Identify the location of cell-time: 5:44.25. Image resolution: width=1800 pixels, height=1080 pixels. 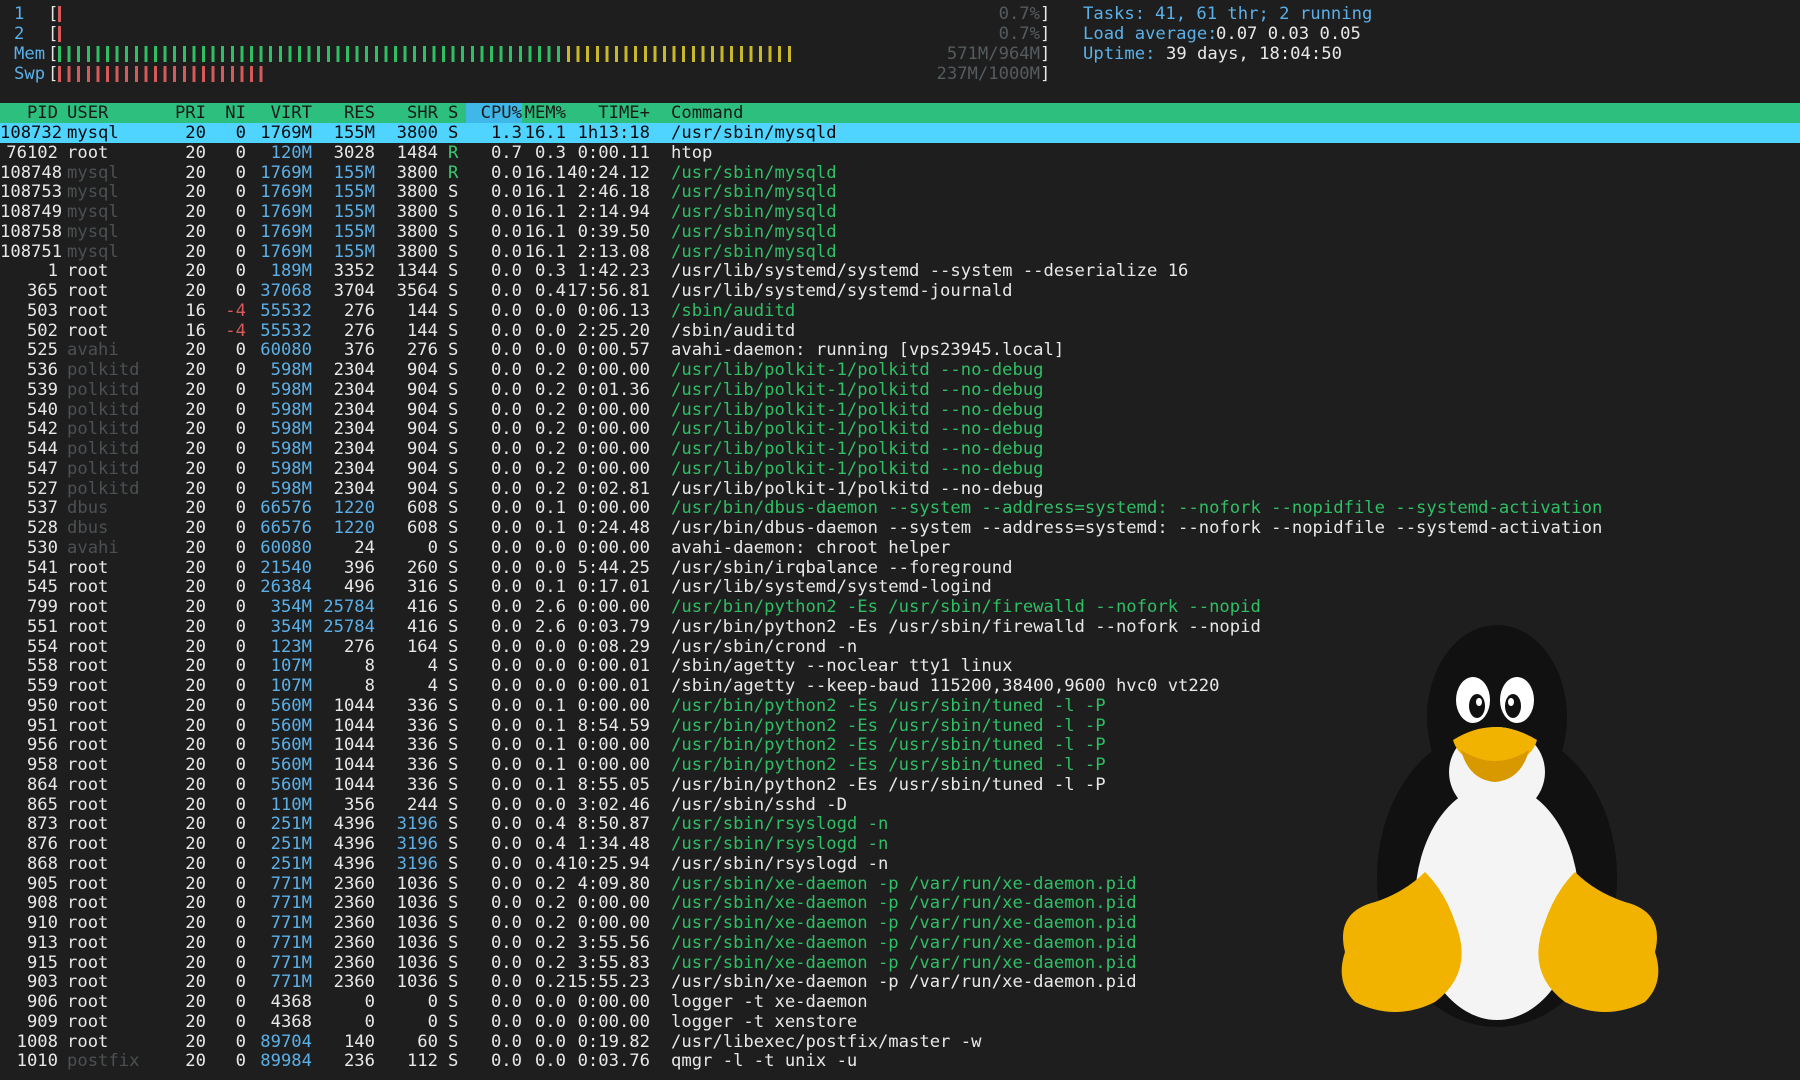
(613, 567).